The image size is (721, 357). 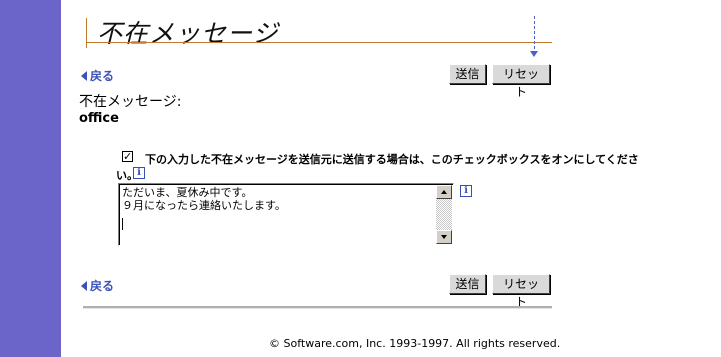 What do you see at coordinates (444, 214) in the screenshot?
I see `textarea-scrollbar` at bounding box center [444, 214].